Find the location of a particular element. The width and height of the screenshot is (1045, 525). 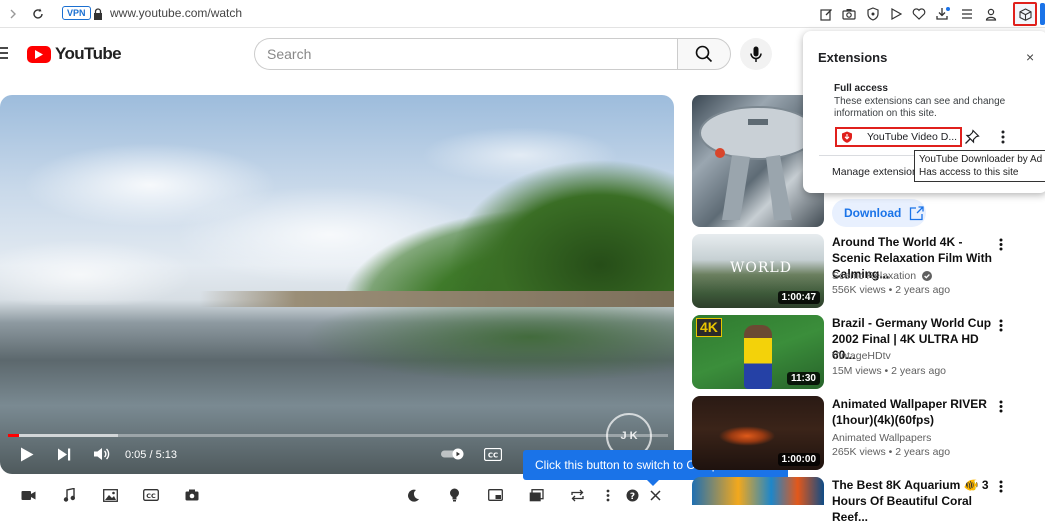

lightbulb-icon is located at coordinates (454, 495).